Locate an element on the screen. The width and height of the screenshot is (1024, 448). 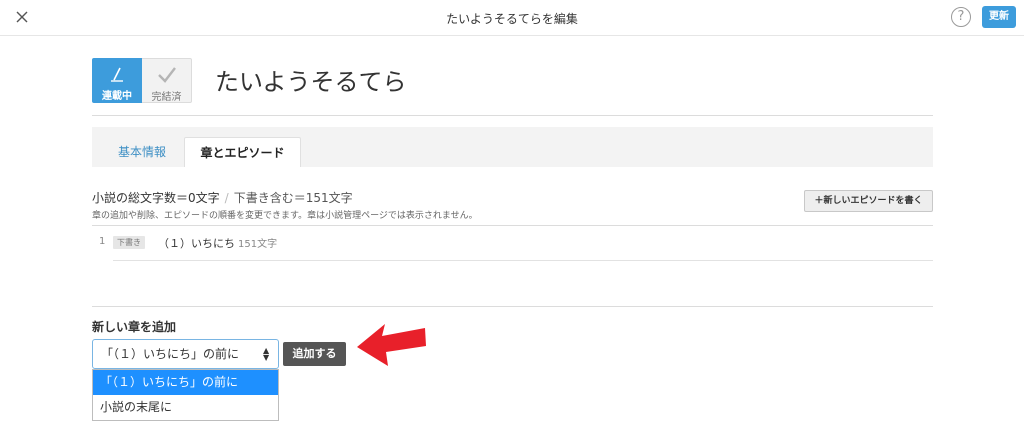
tab-basic-info: 基本情報 is located at coordinates (142, 152).